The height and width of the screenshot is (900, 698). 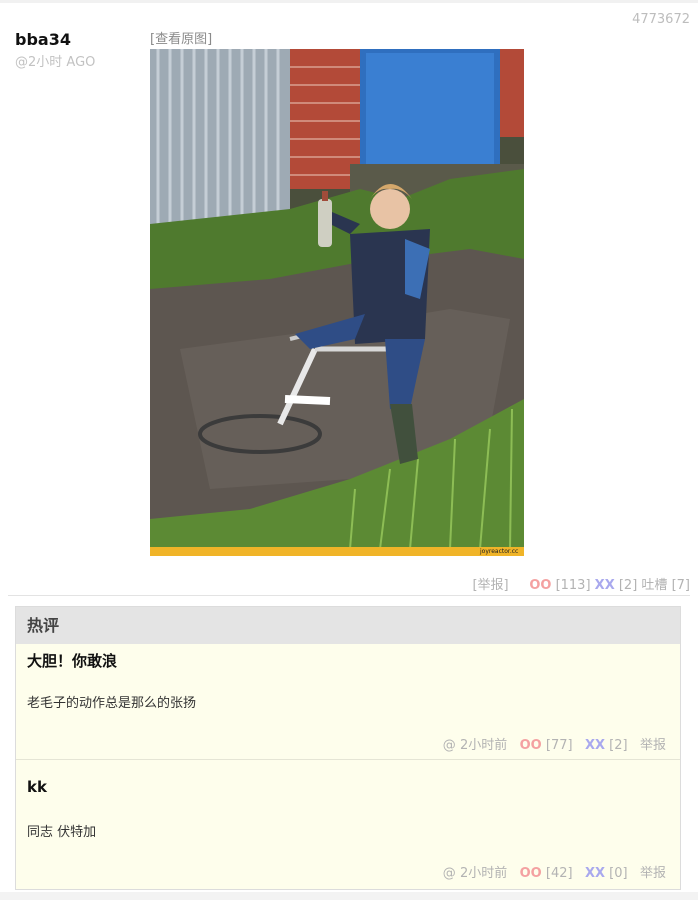 What do you see at coordinates (349, 1) in the screenshot?
I see `top-divider` at bounding box center [349, 1].